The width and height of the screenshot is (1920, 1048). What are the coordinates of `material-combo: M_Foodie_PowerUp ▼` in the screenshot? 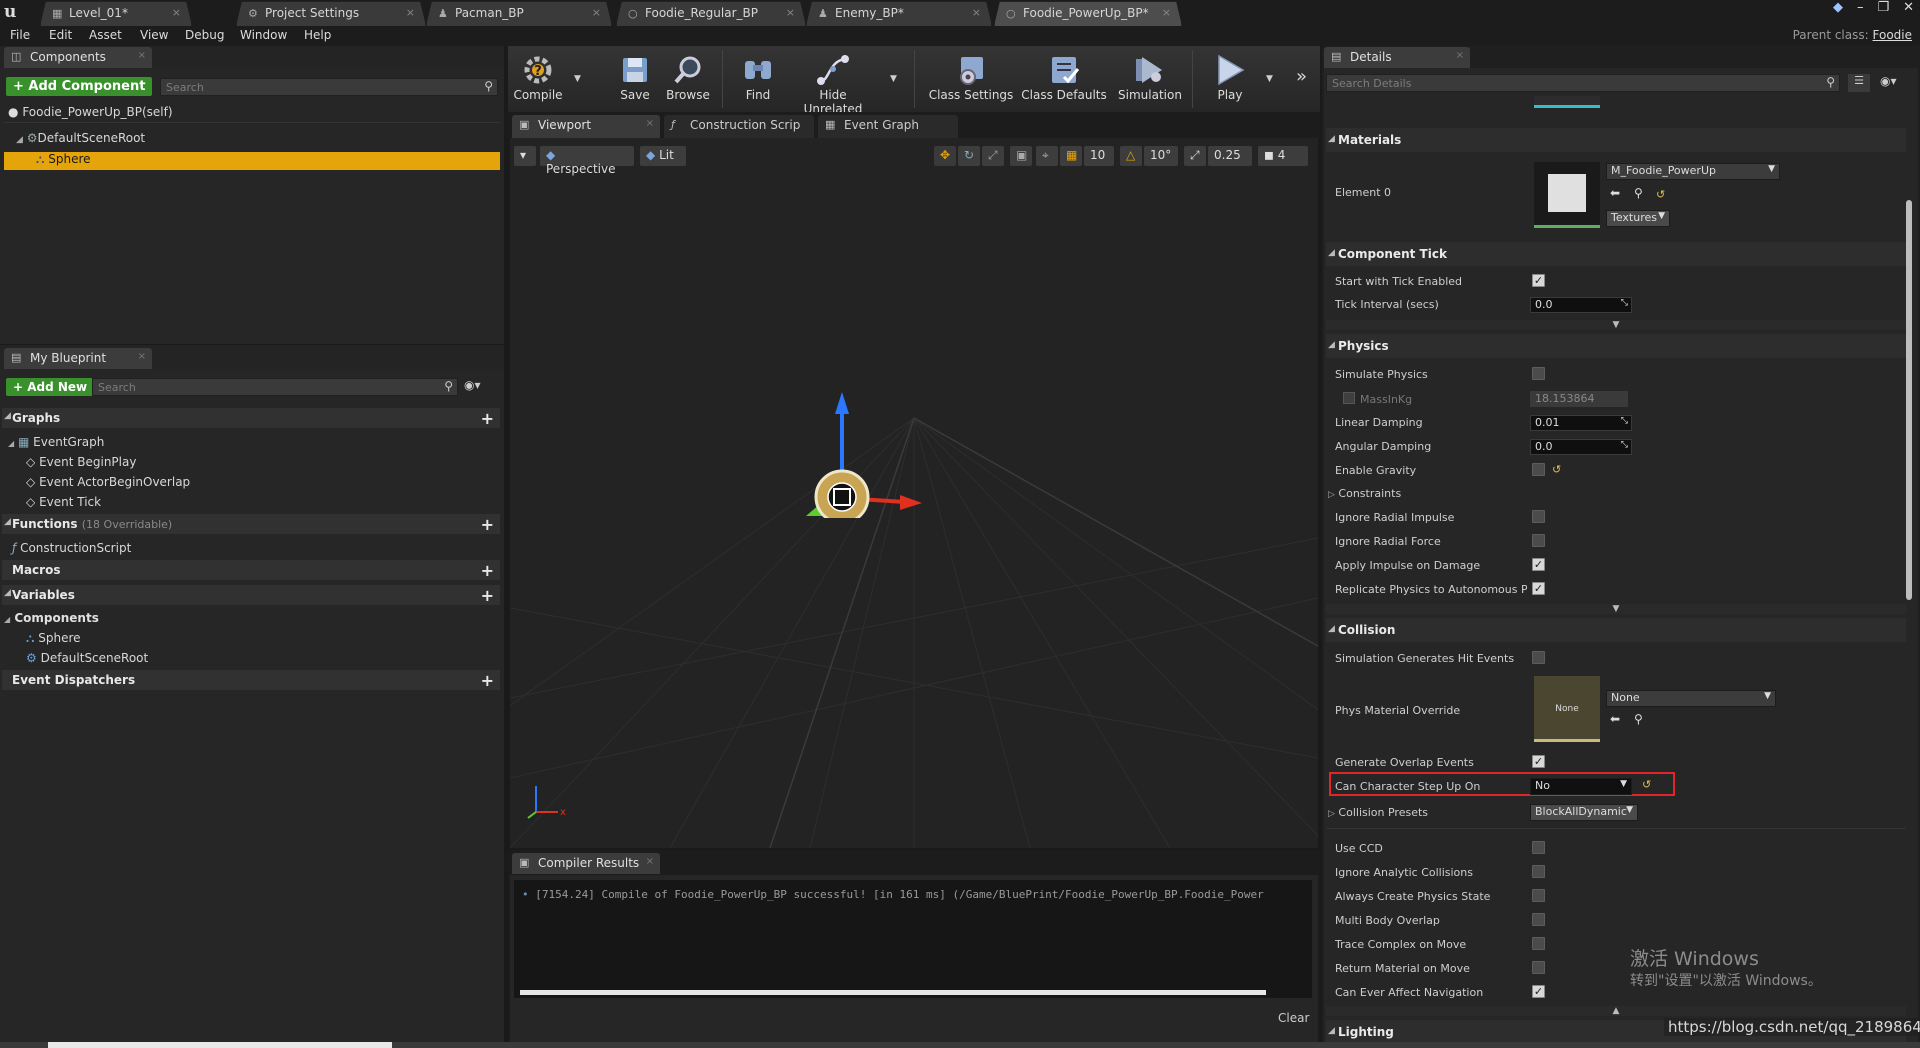 It's located at (1693, 171).